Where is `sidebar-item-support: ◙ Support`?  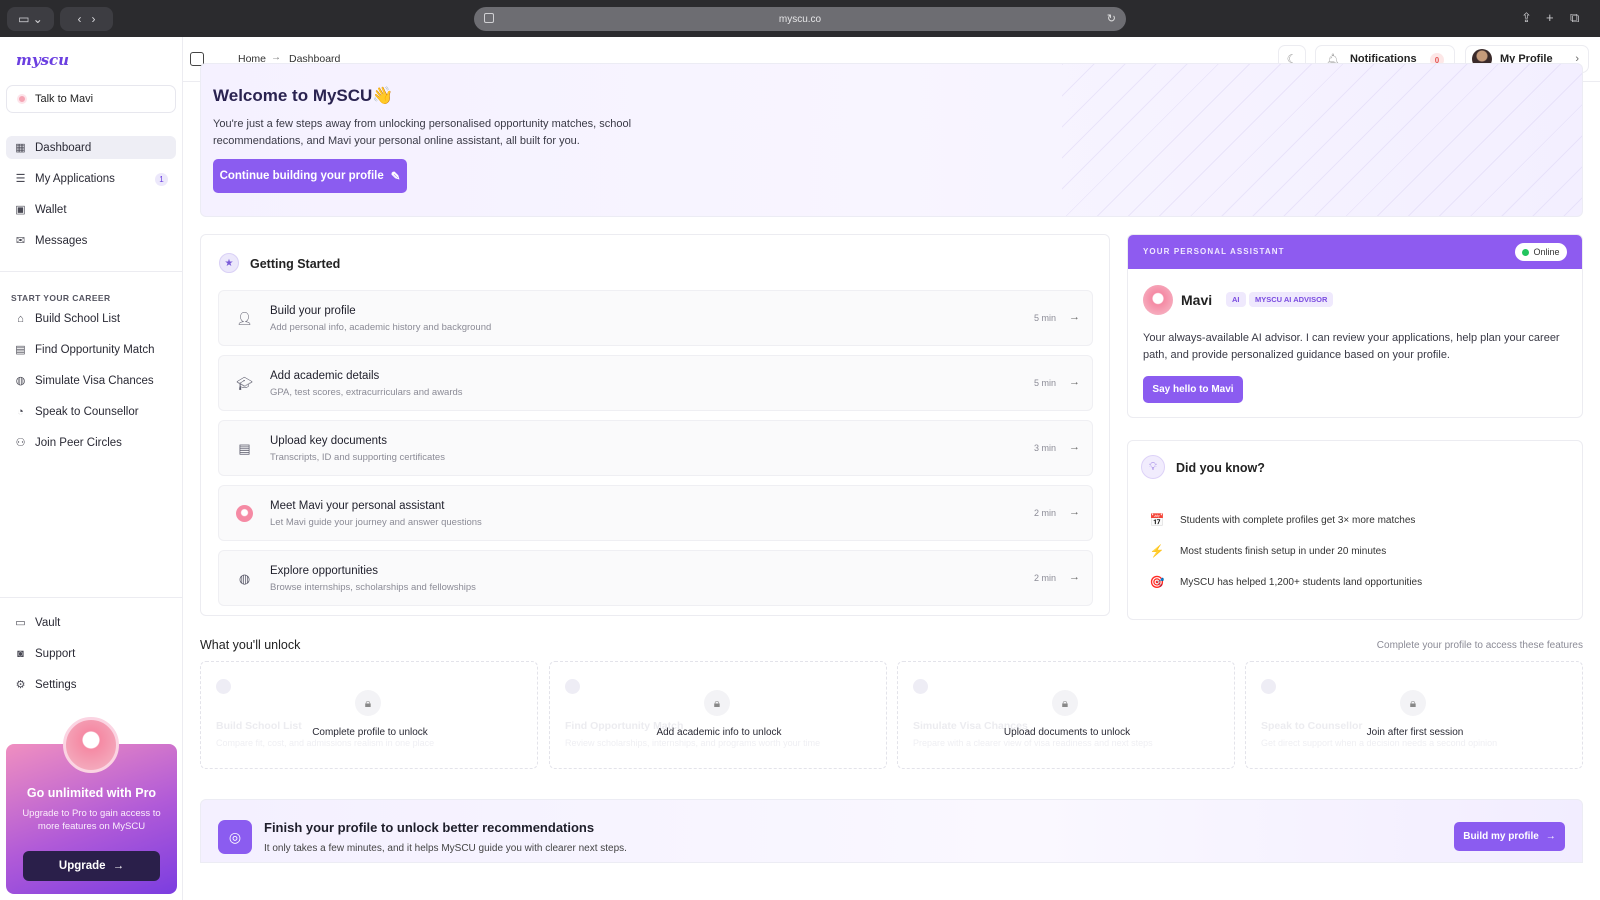 sidebar-item-support: ◙ Support is located at coordinates (91, 653).